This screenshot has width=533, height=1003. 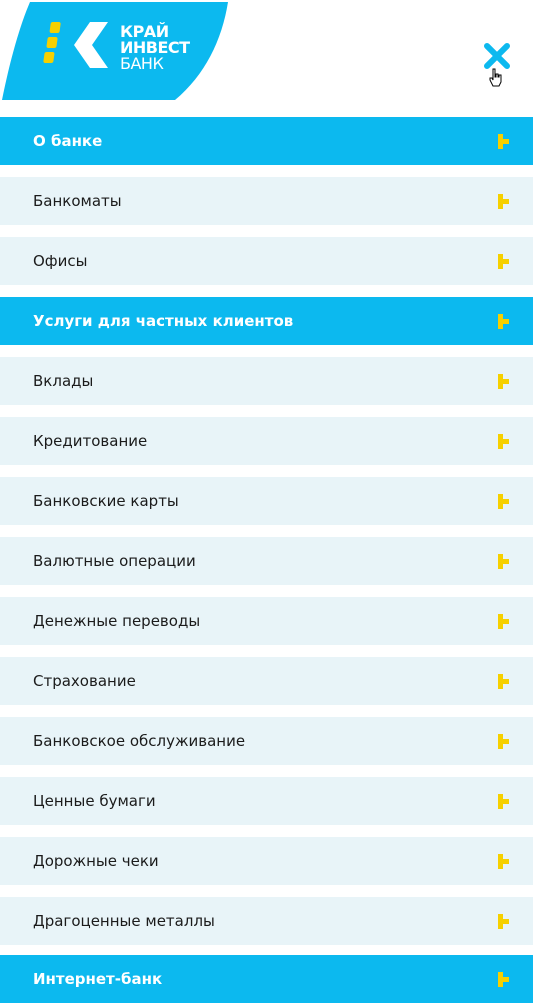 I want to click on logo-line-3: БАНК, so click(x=142, y=63).